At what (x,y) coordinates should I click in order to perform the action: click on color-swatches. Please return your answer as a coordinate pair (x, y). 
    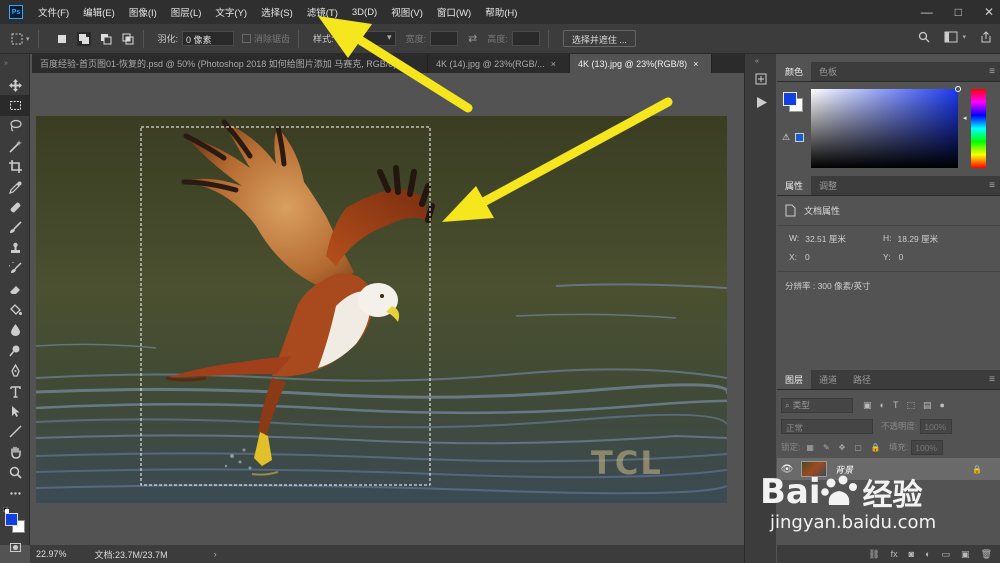
    Looking at the image, I should click on (15, 520).